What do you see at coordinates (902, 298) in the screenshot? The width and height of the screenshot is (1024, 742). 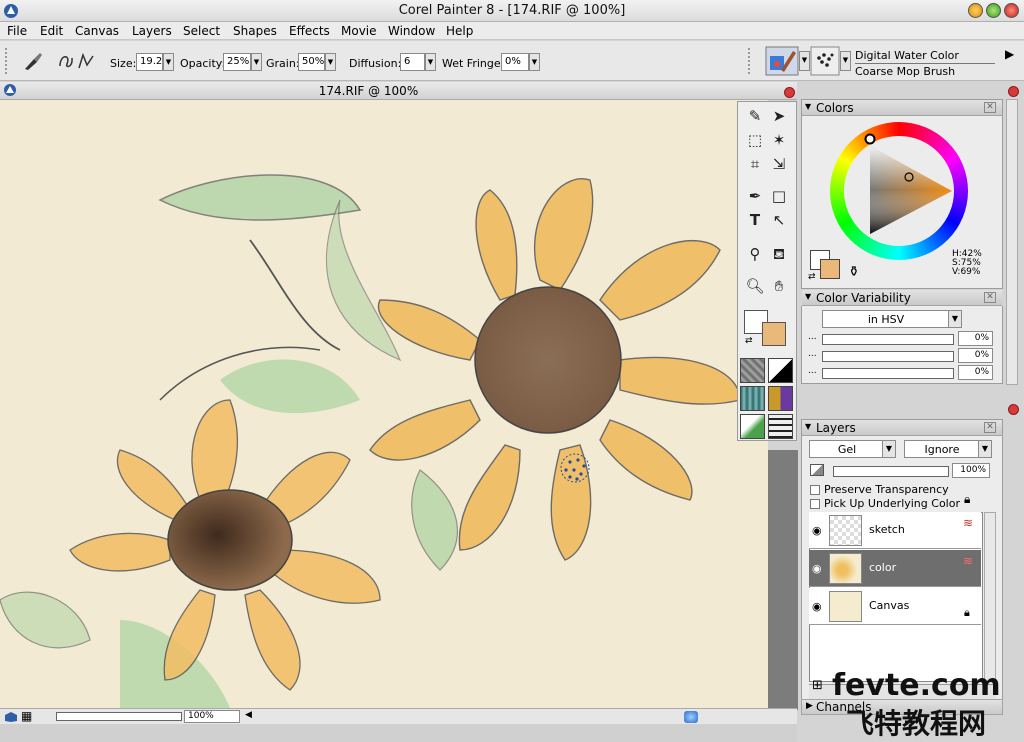 I see `color-variability-header: ▼ Color Variability ✕` at bounding box center [902, 298].